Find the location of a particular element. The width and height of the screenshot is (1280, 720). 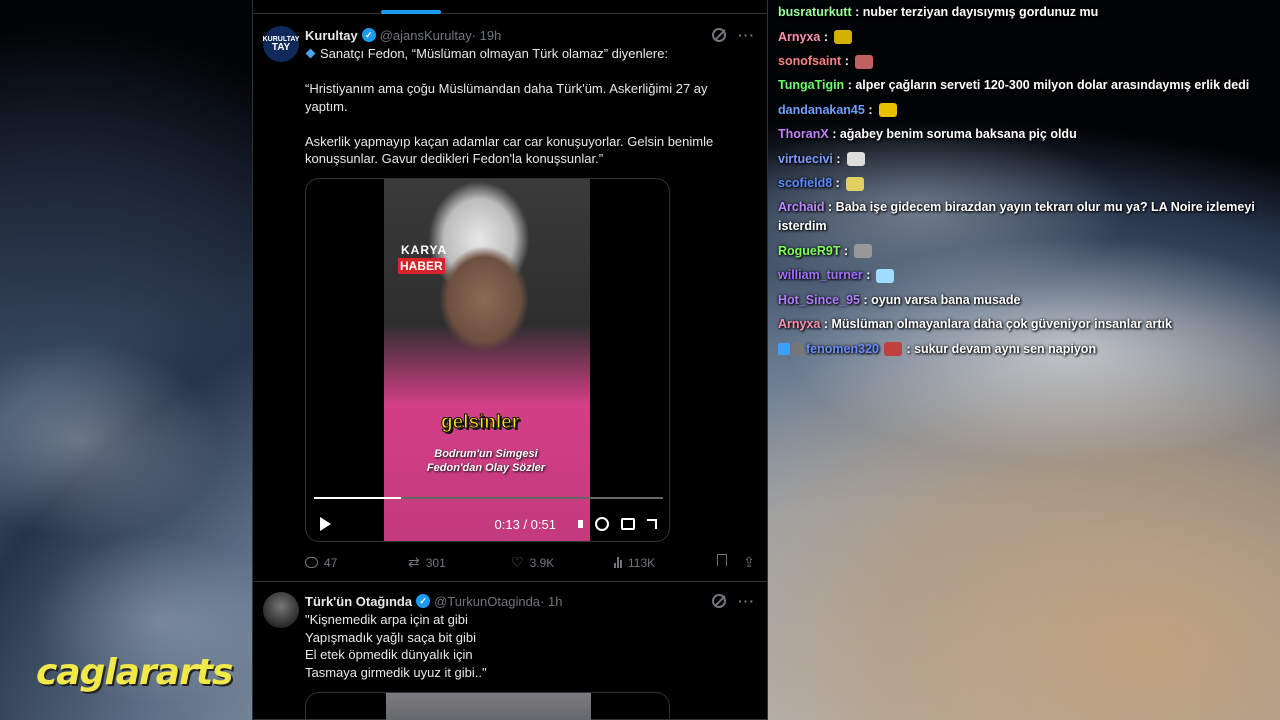

chat-text: : oyun varsa bana musade is located at coordinates (942, 299).